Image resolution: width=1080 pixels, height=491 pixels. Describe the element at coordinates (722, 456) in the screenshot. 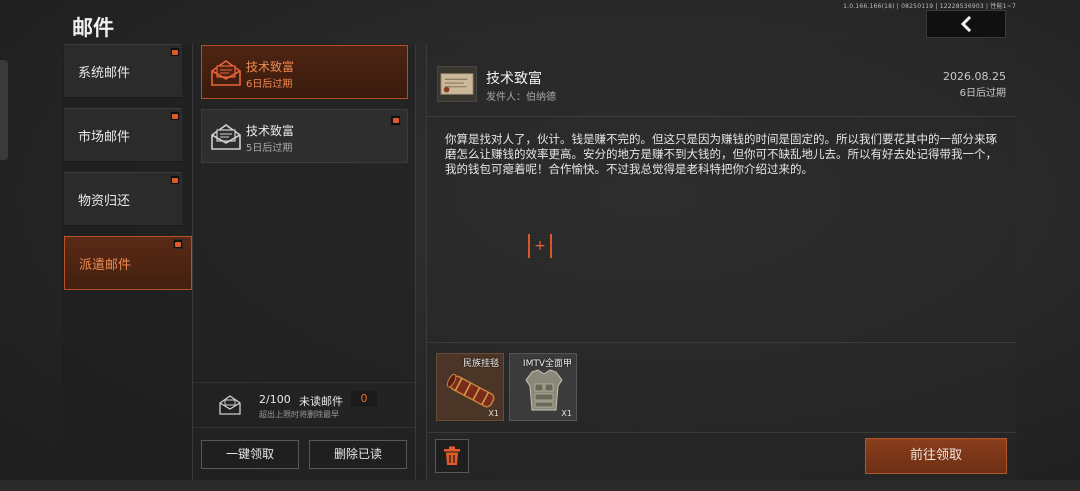

I see `detail-actions: 前往领取` at that location.